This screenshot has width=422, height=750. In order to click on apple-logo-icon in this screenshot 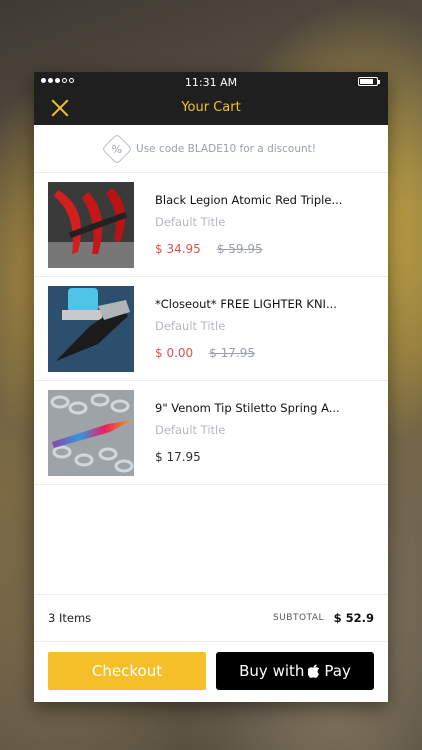, I will do `click(314, 671)`.